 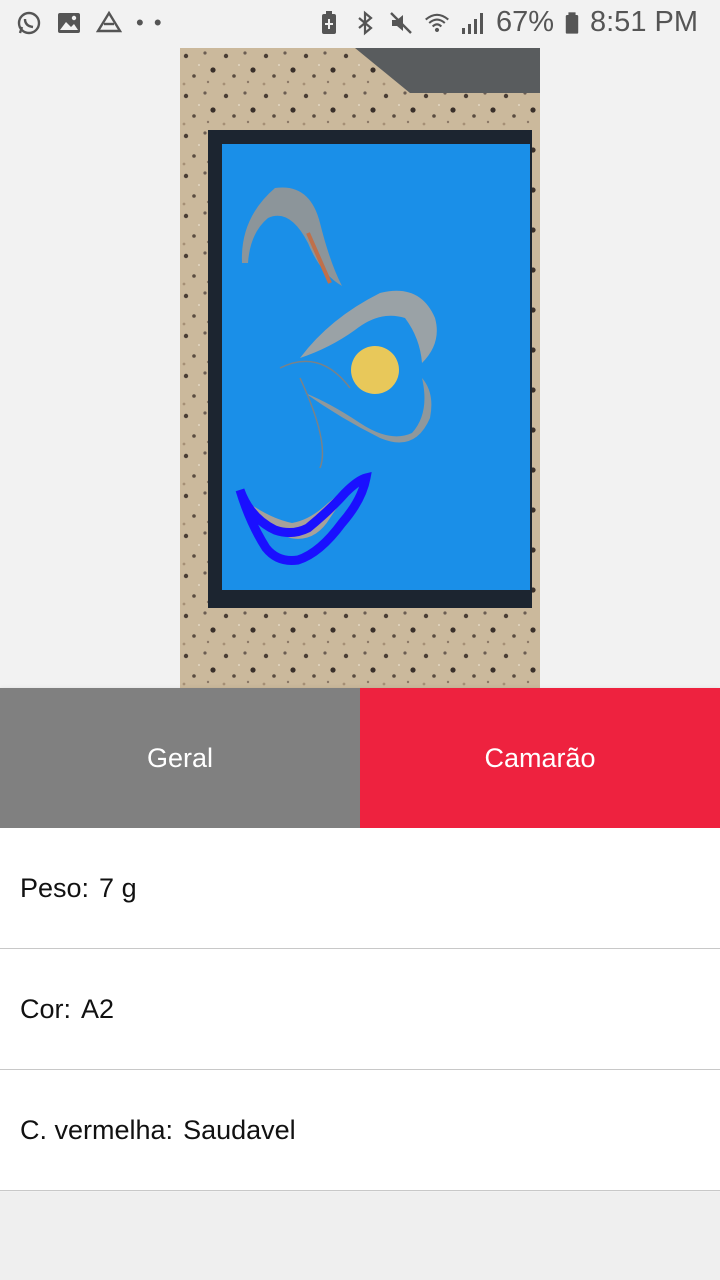 I want to click on tab-camarao-label: Camarão, so click(x=540, y=757).